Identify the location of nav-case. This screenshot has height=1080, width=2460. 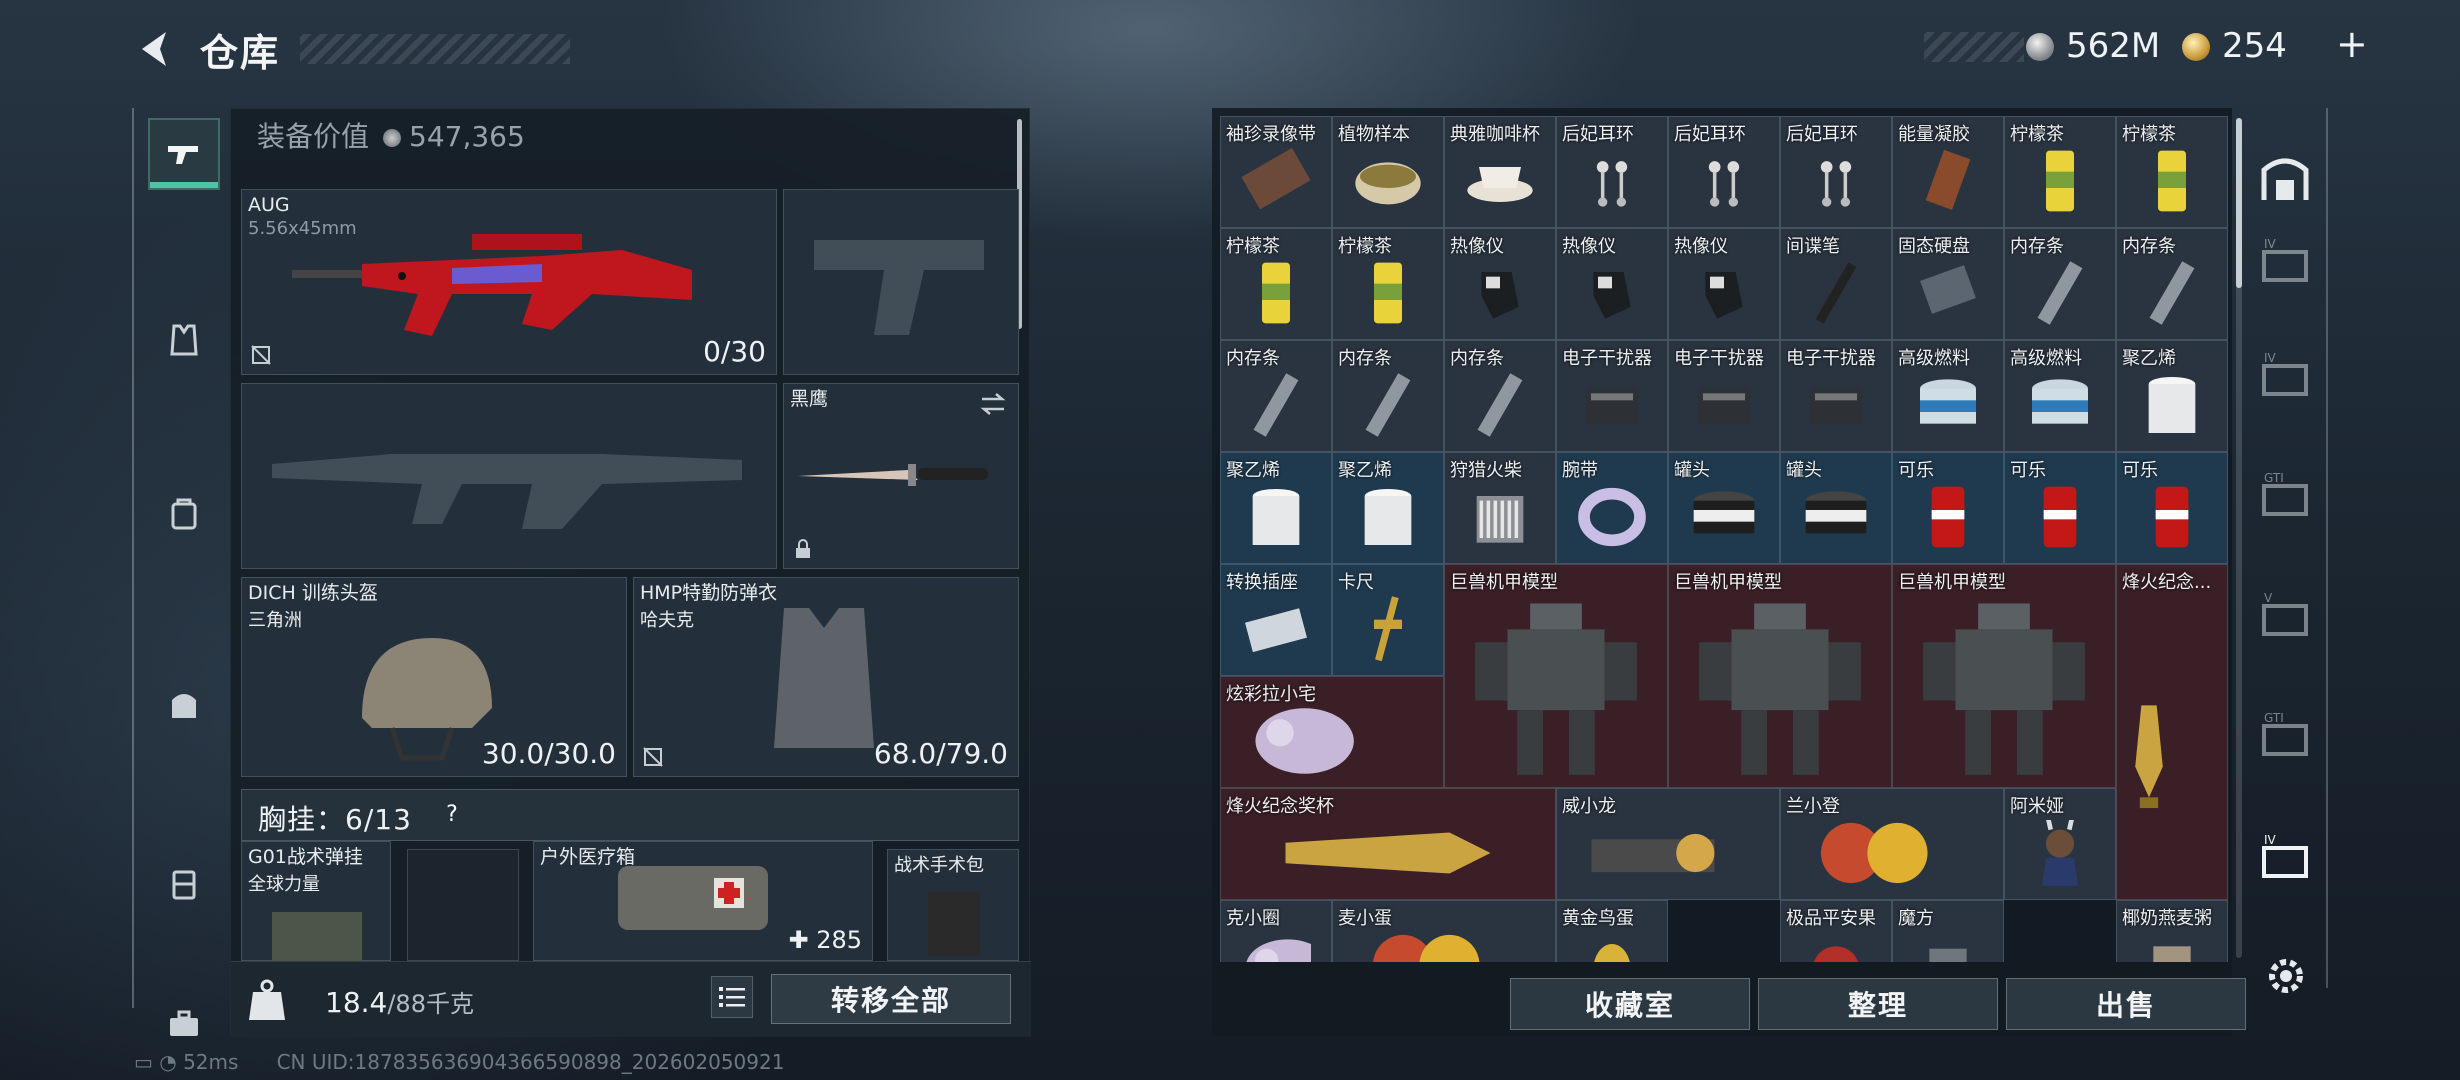
(184, 884).